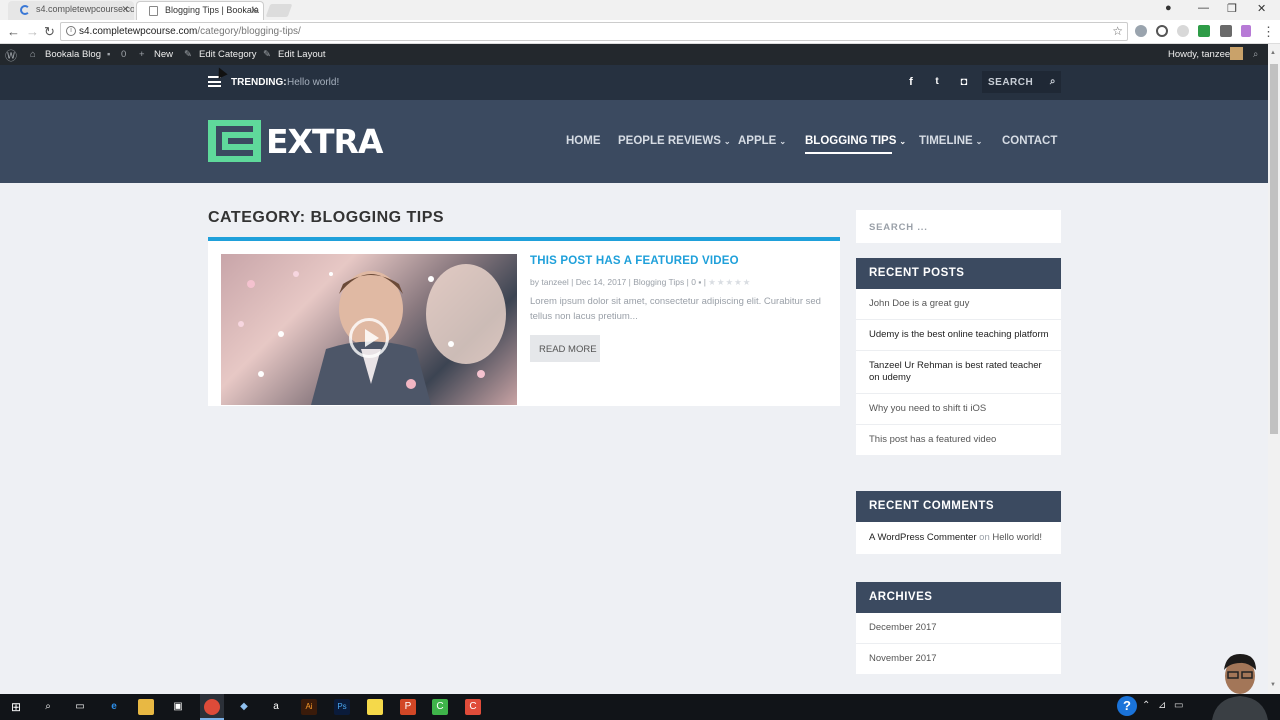 The height and width of the screenshot is (720, 1280). What do you see at coordinates (958, 440) in the screenshot?
I see `recent-post-link: This post has a featured video` at bounding box center [958, 440].